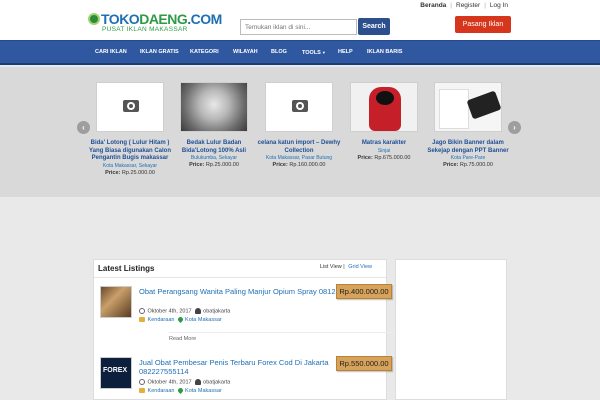 The image size is (600, 400). Describe the element at coordinates (182, 339) in the screenshot. I see `read-more-link: Read More` at that location.